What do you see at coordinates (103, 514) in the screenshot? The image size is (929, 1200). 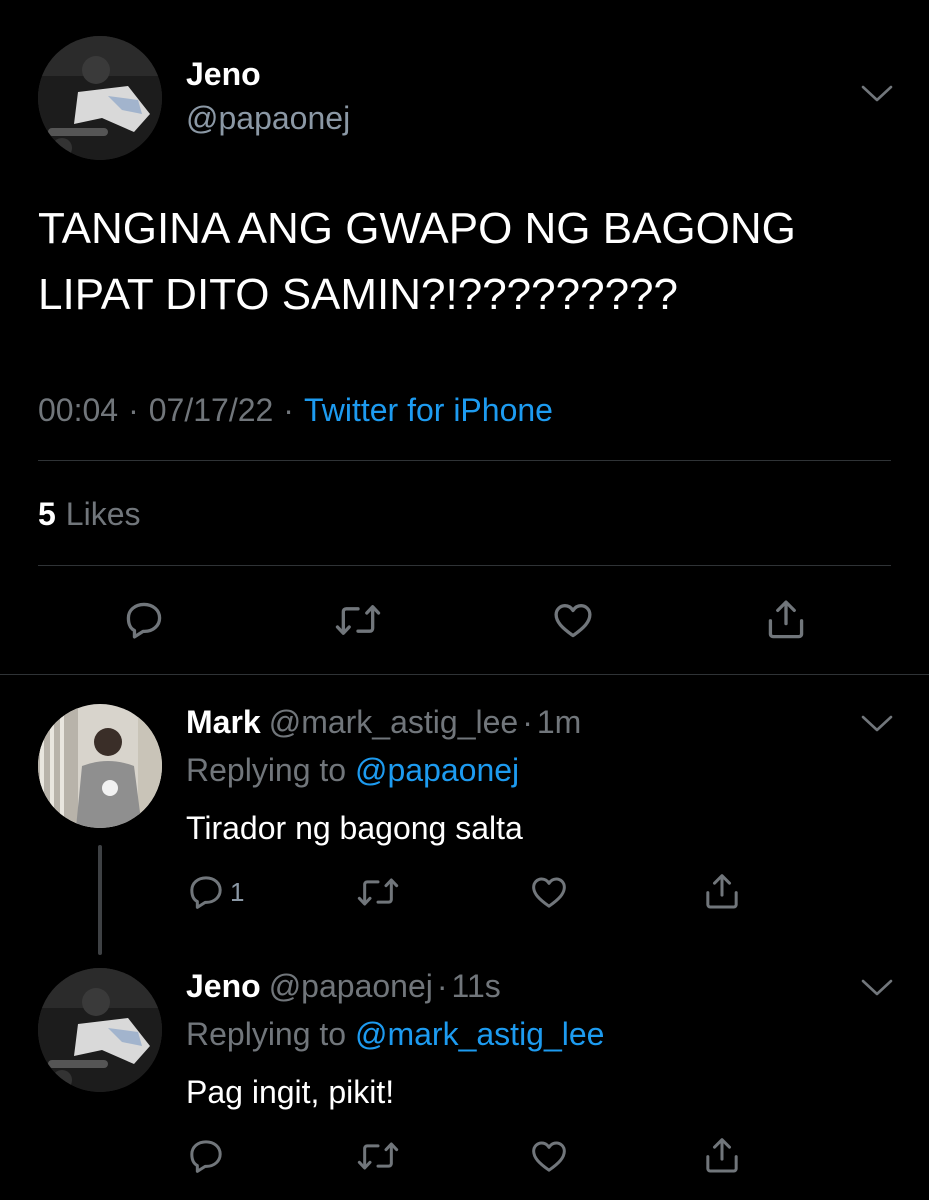 I see `likes-label: Likes` at bounding box center [103, 514].